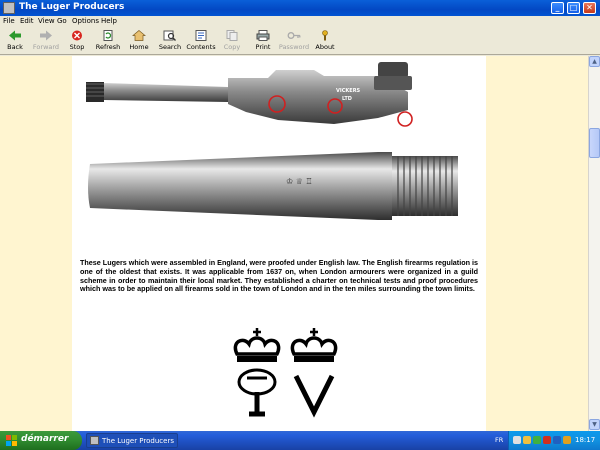 The width and height of the screenshot is (600, 450). I want to click on network-icon, so click(517, 440).